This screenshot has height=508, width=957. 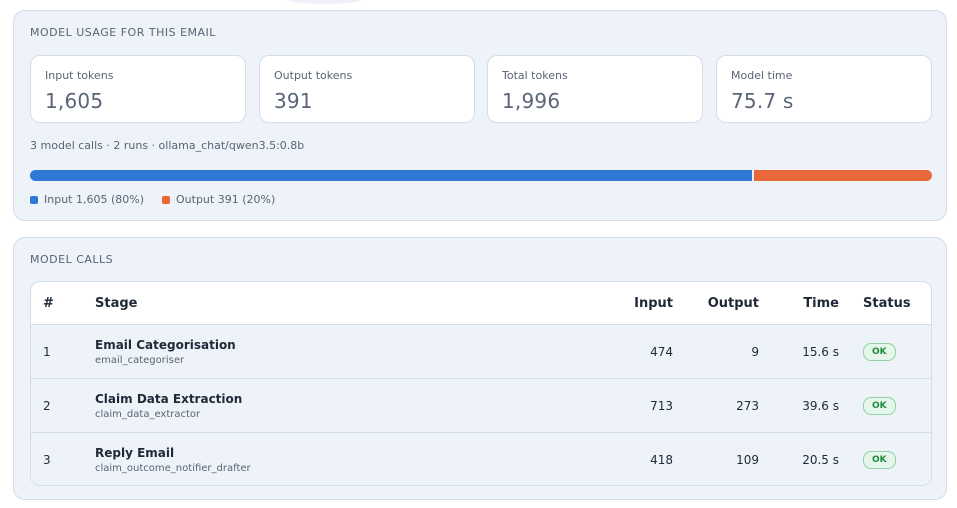 What do you see at coordinates (148, 414) in the screenshot?
I see `stage-id: claim_data_extractor` at bounding box center [148, 414].